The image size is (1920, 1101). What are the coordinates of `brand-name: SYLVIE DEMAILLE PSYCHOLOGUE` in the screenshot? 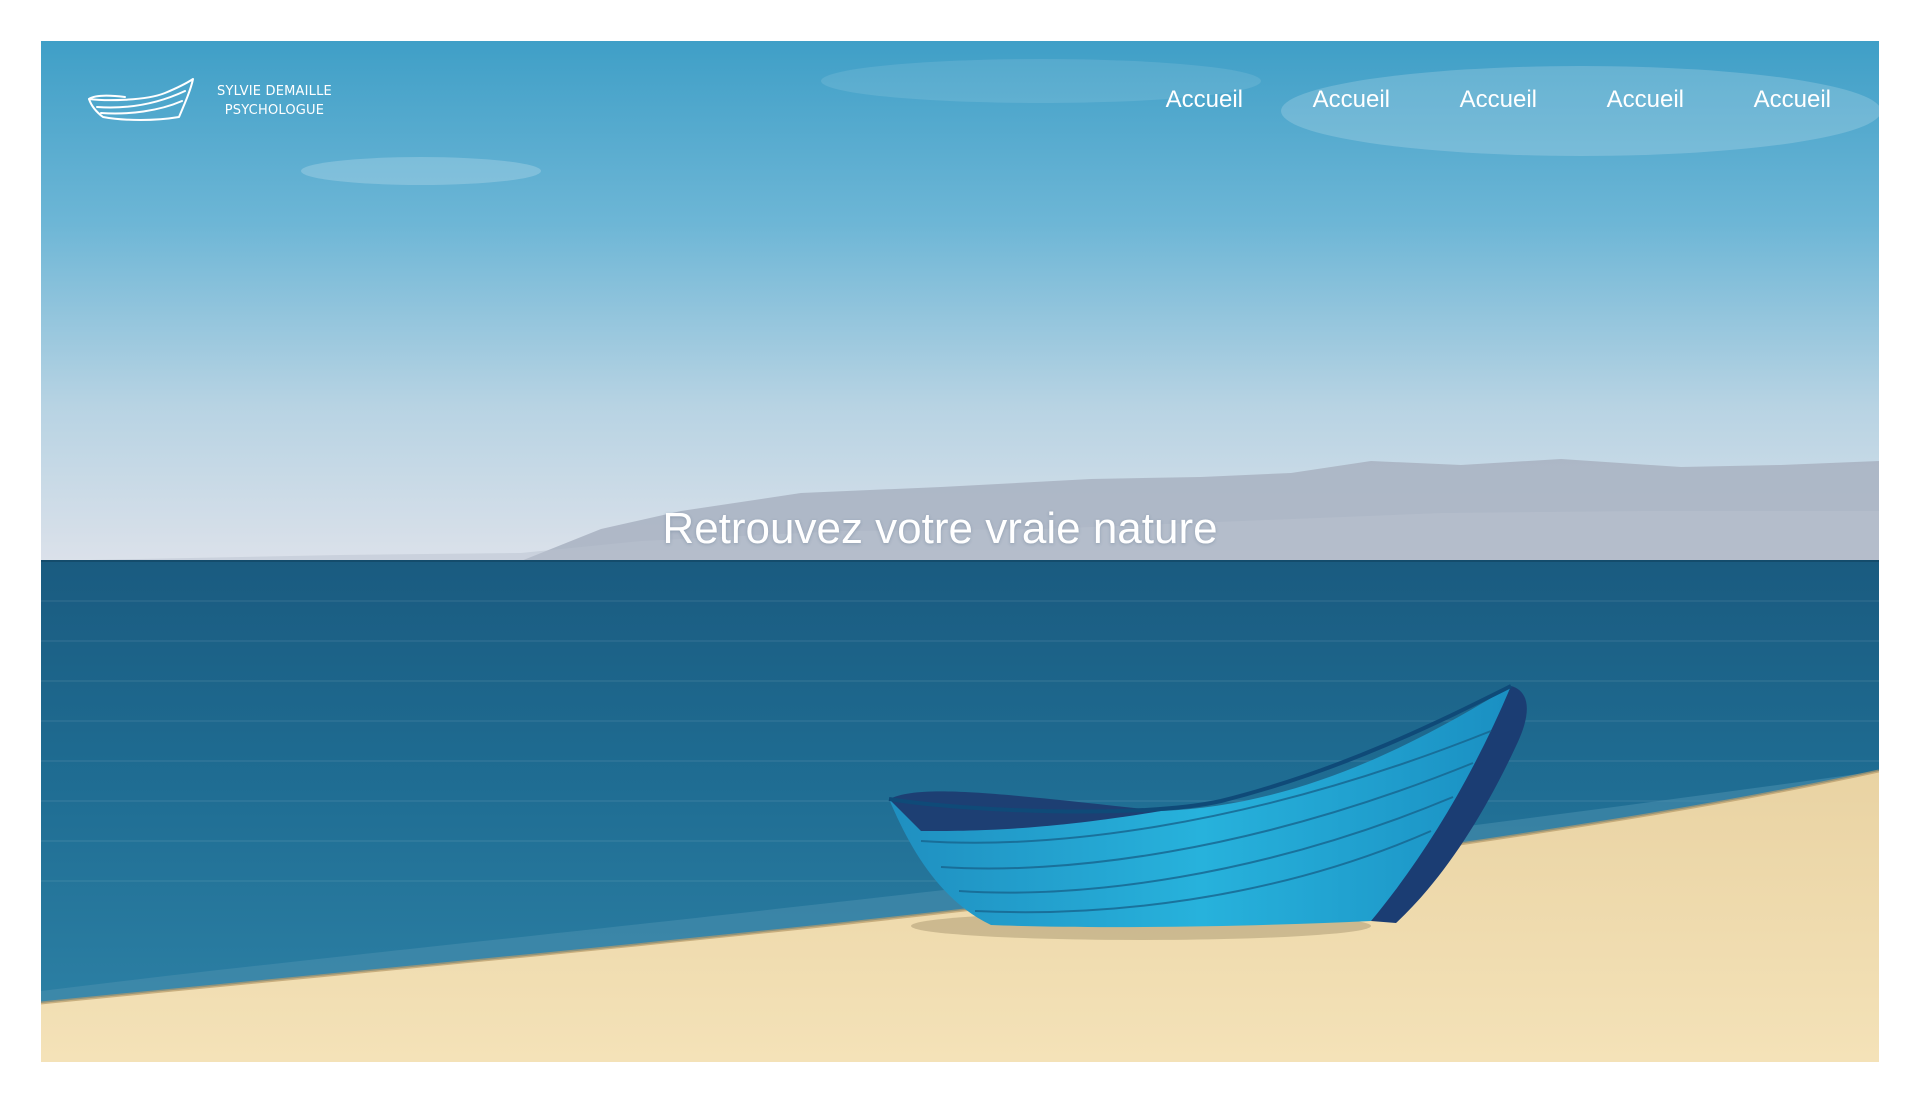 It's located at (274, 101).